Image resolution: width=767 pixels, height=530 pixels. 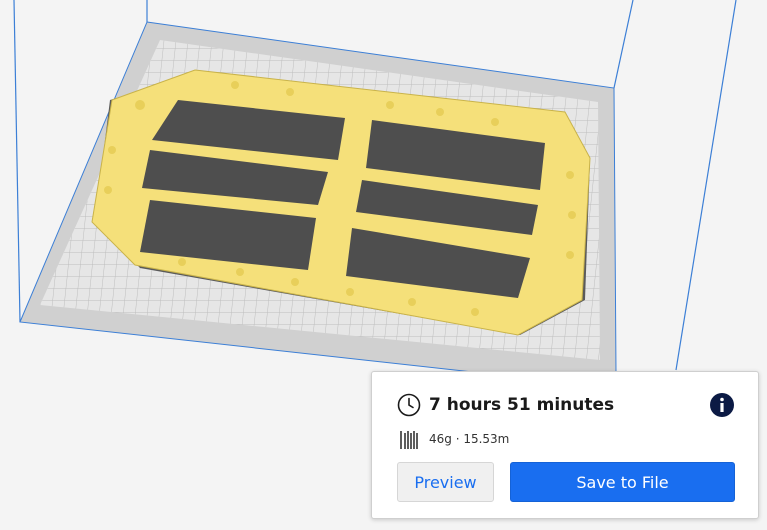 What do you see at coordinates (445, 482) in the screenshot?
I see `preview-button: Preview` at bounding box center [445, 482].